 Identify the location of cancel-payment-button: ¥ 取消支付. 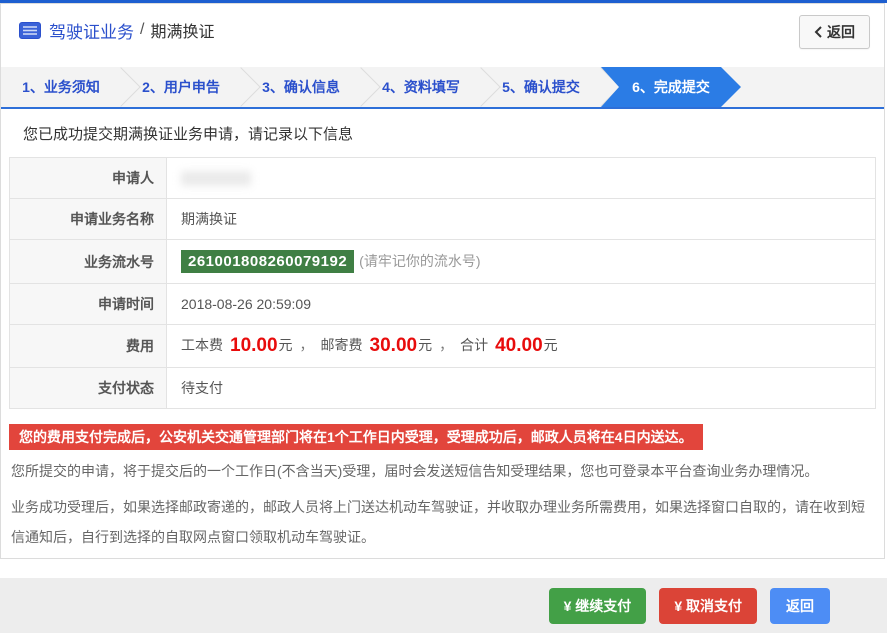
(708, 605).